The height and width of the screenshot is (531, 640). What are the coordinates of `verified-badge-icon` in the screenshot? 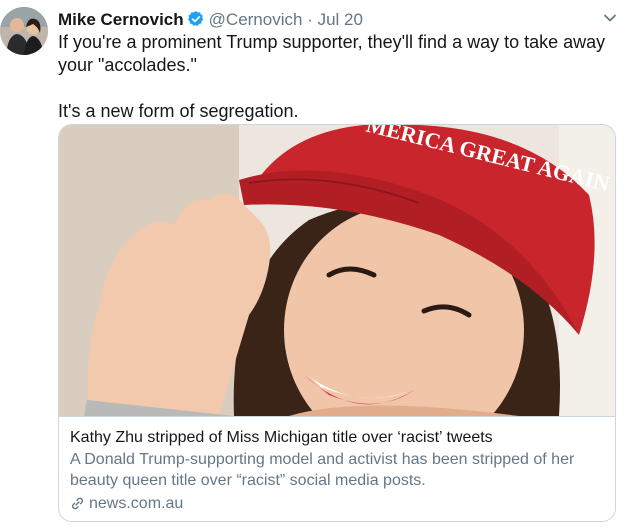 It's located at (195, 18).